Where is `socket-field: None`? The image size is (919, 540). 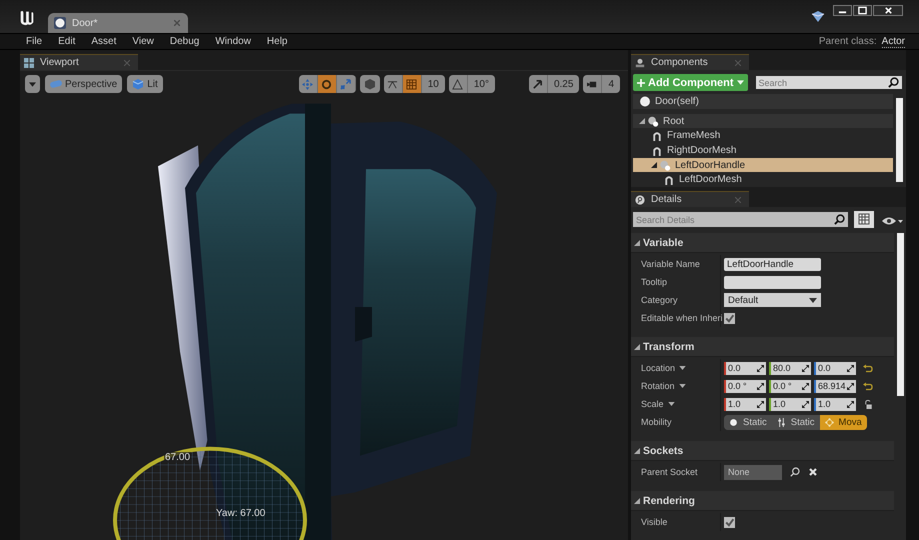
socket-field: None is located at coordinates (753, 472).